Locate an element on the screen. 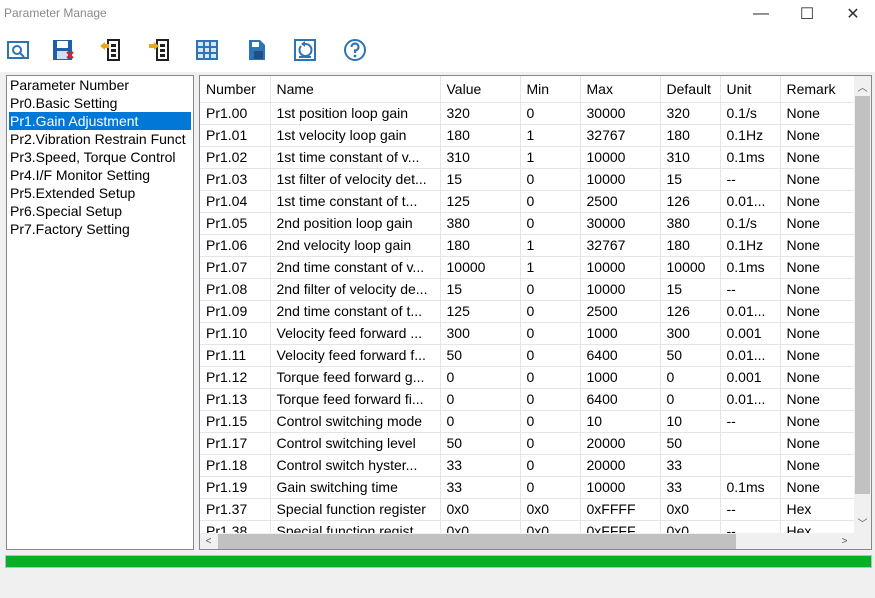 This screenshot has width=875, height=598. table-cell: Pr1.00 is located at coordinates (235, 113).